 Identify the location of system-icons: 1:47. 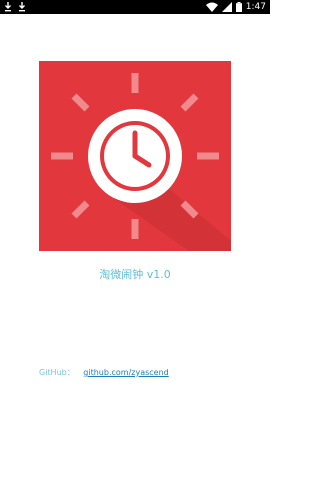
(235, 7).